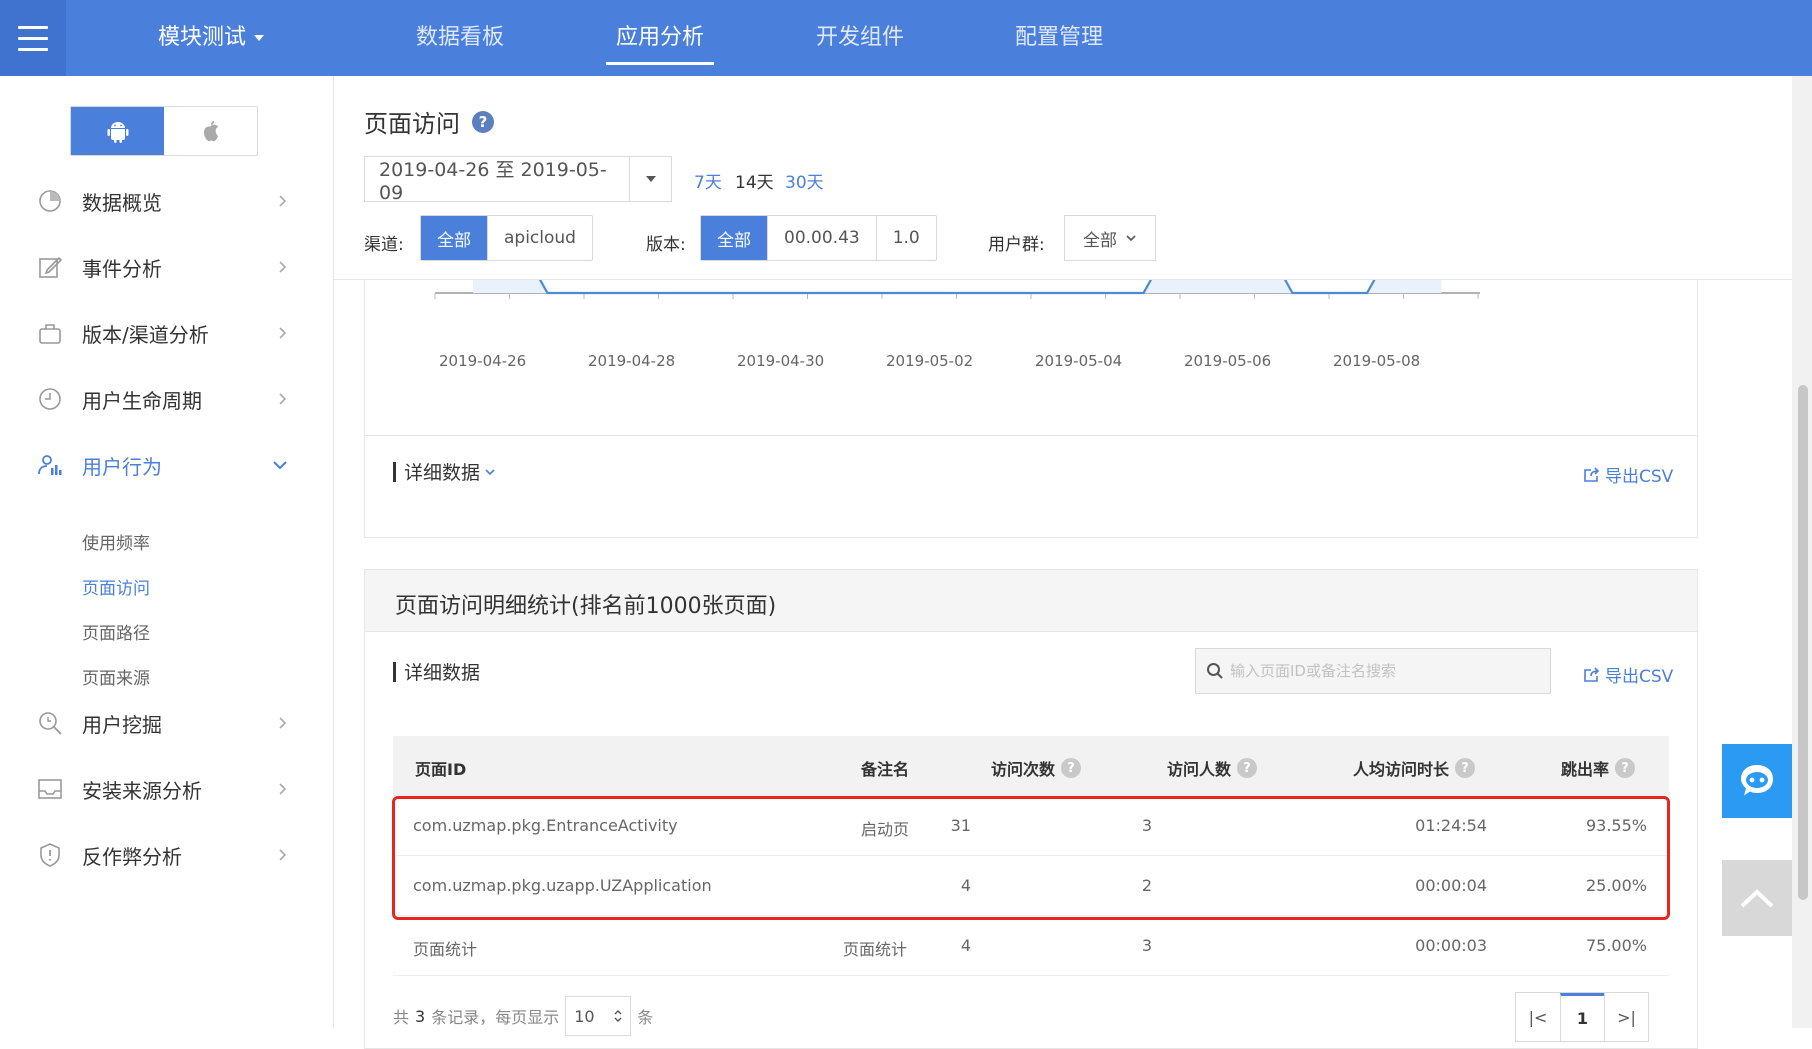 Image resolution: width=1812 pixels, height=1049 pixels. I want to click on pie-chart-icon, so click(50, 201).